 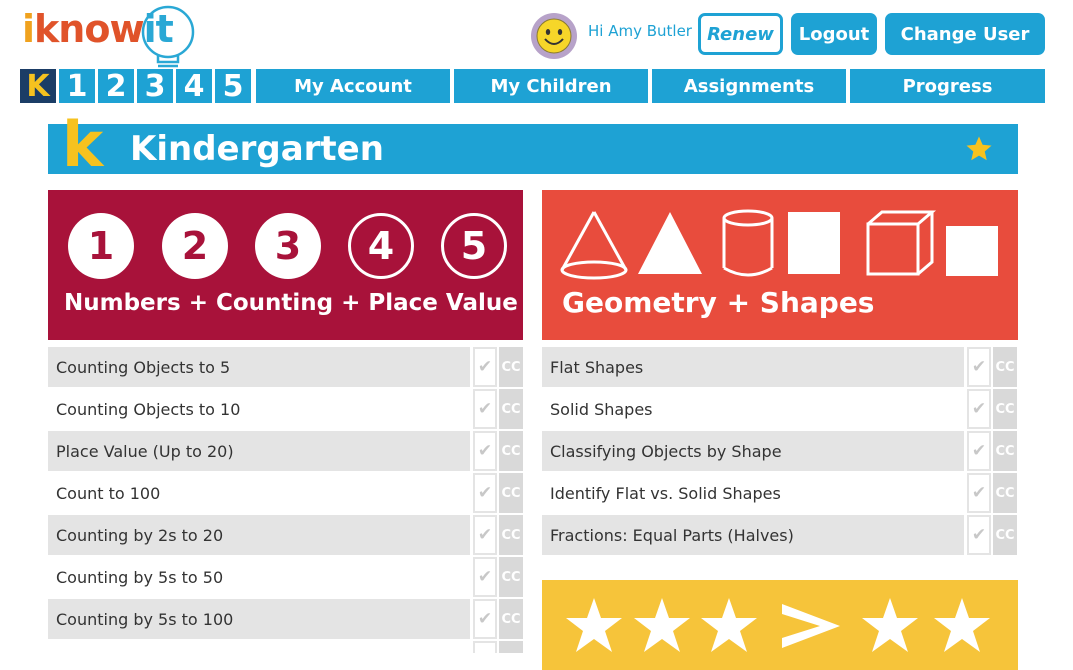 I want to click on number-circle-1: 1, so click(x=101, y=246).